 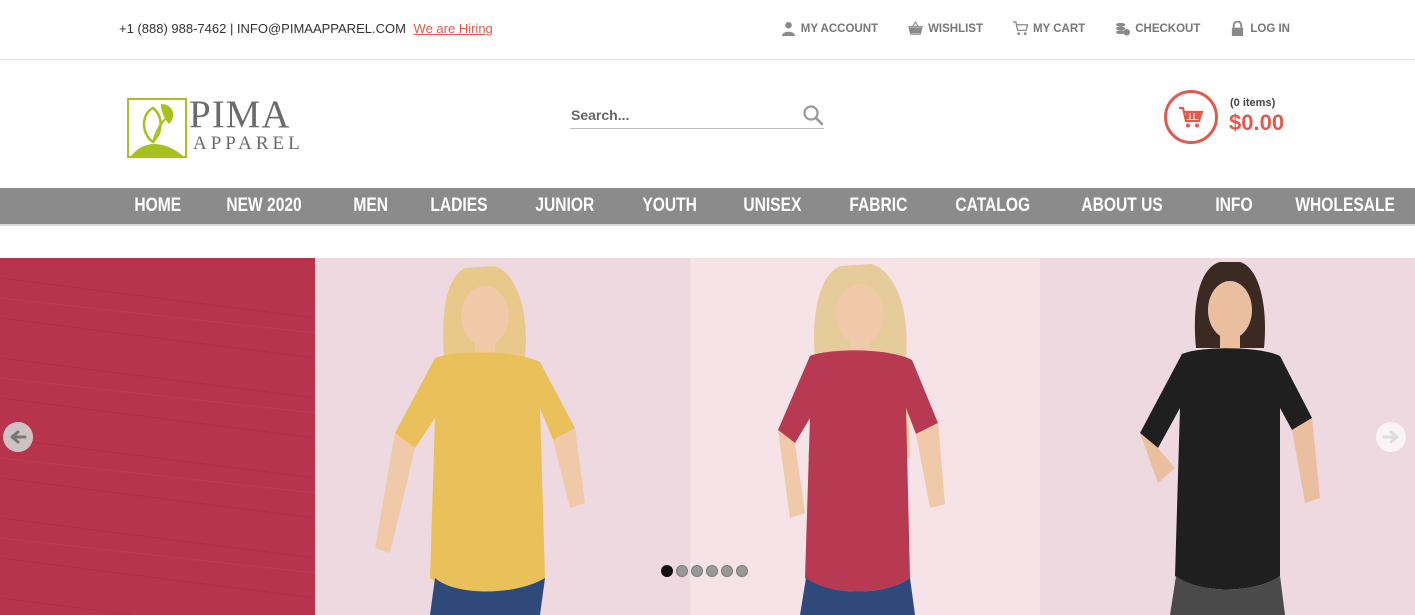 I want to click on wishlist-label: WISHLIST, so click(x=956, y=28).